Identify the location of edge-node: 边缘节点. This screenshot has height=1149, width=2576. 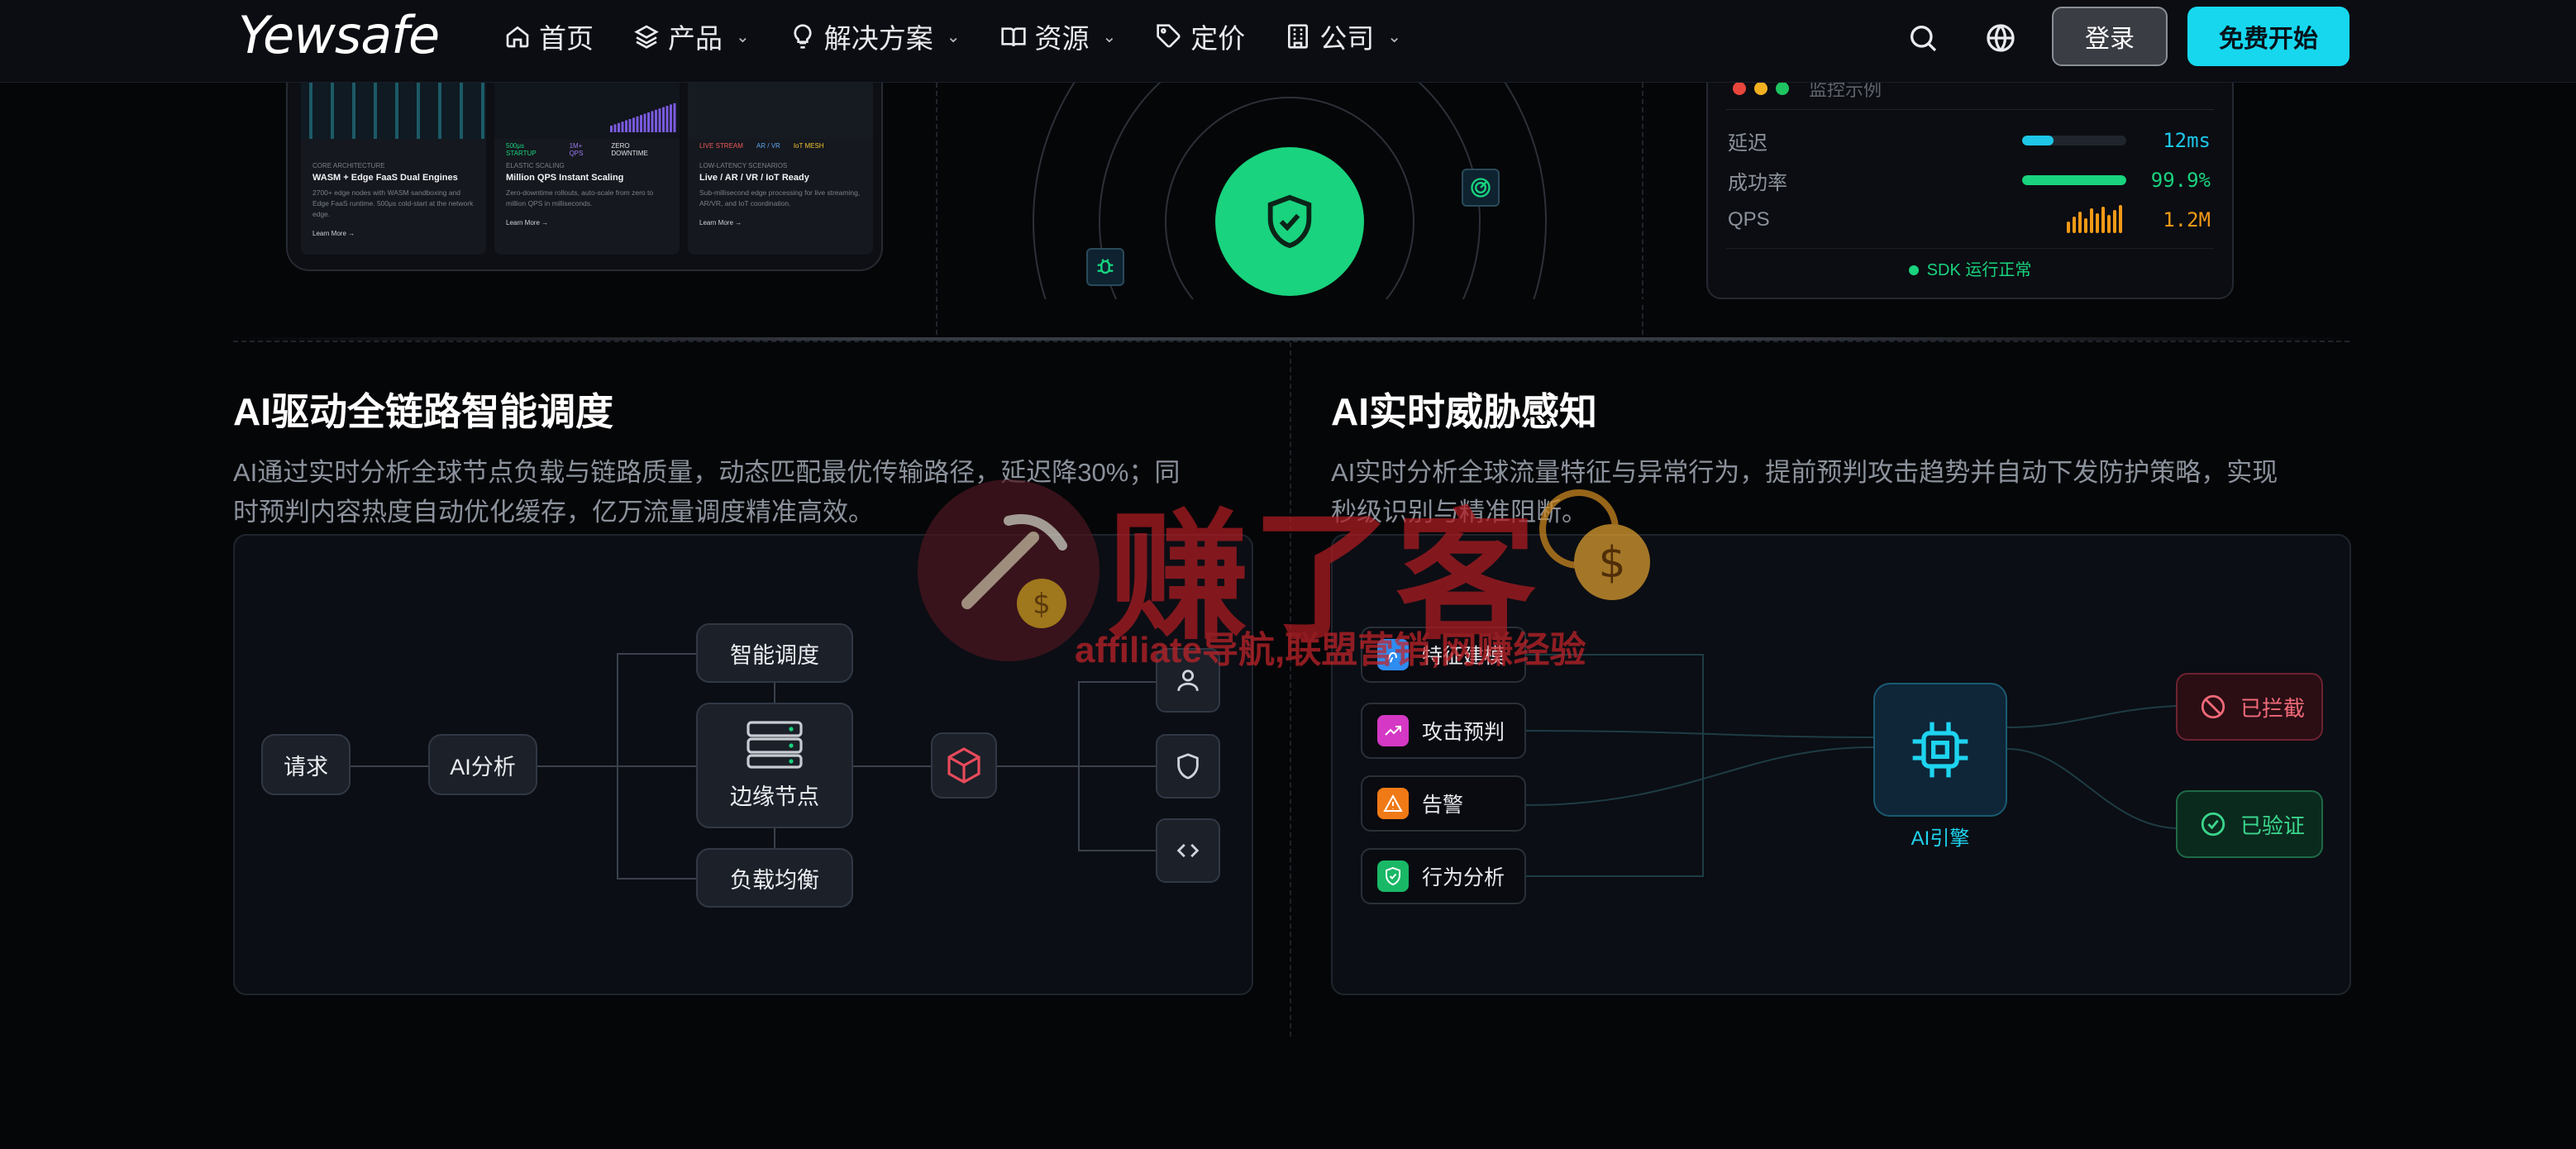
(774, 765).